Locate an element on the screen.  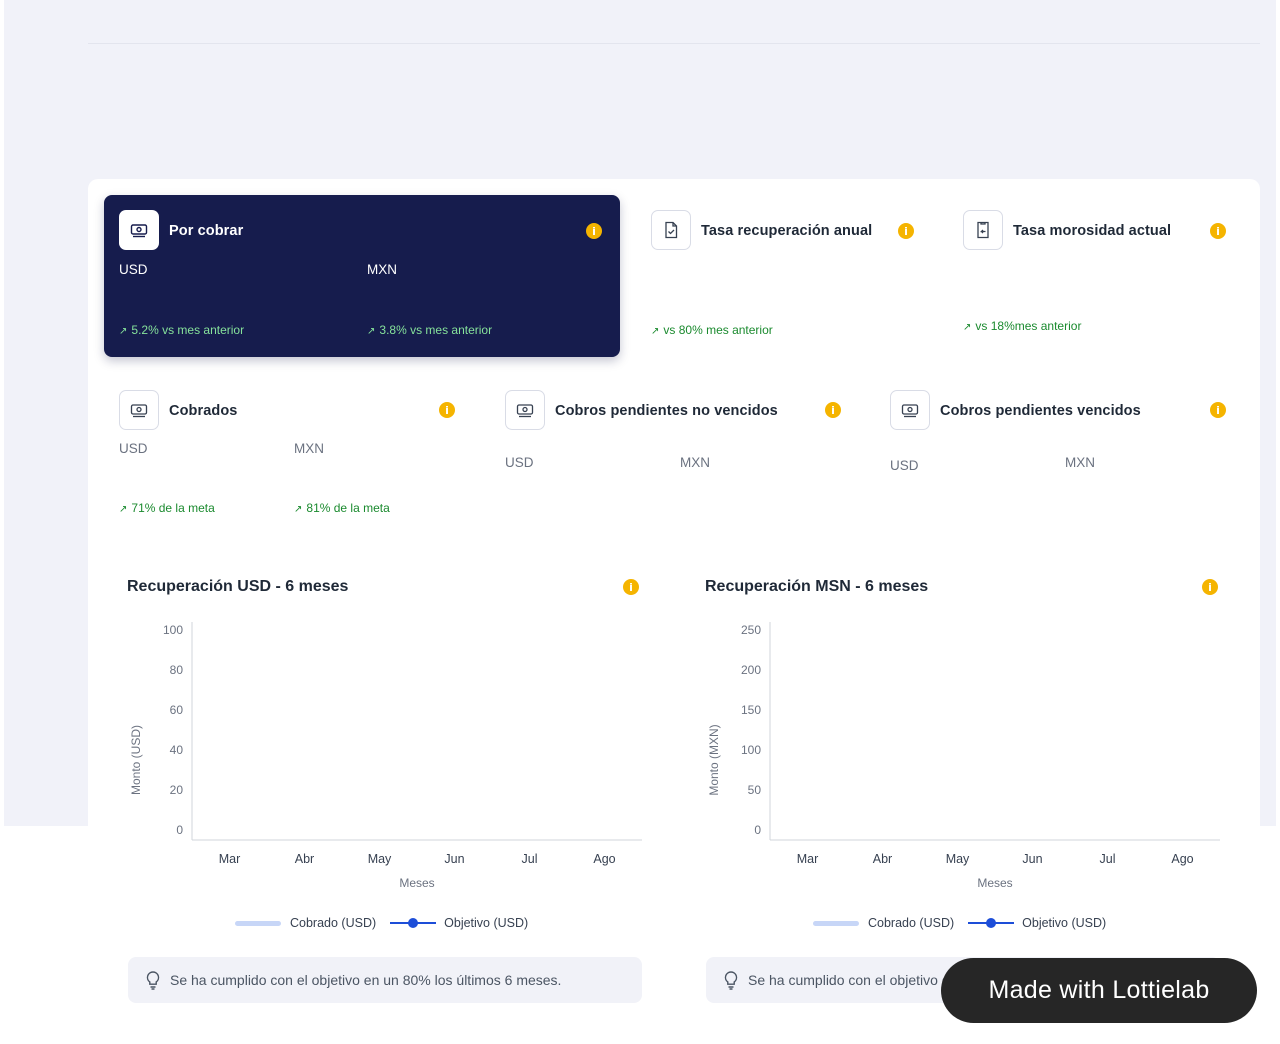
y-tick-label: 20 is located at coordinates (177, 790).